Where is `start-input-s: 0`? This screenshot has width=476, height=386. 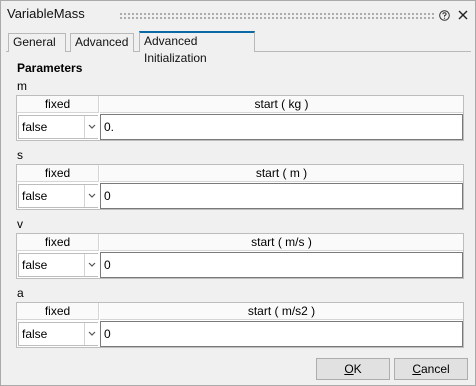
start-input-s: 0 is located at coordinates (281, 196).